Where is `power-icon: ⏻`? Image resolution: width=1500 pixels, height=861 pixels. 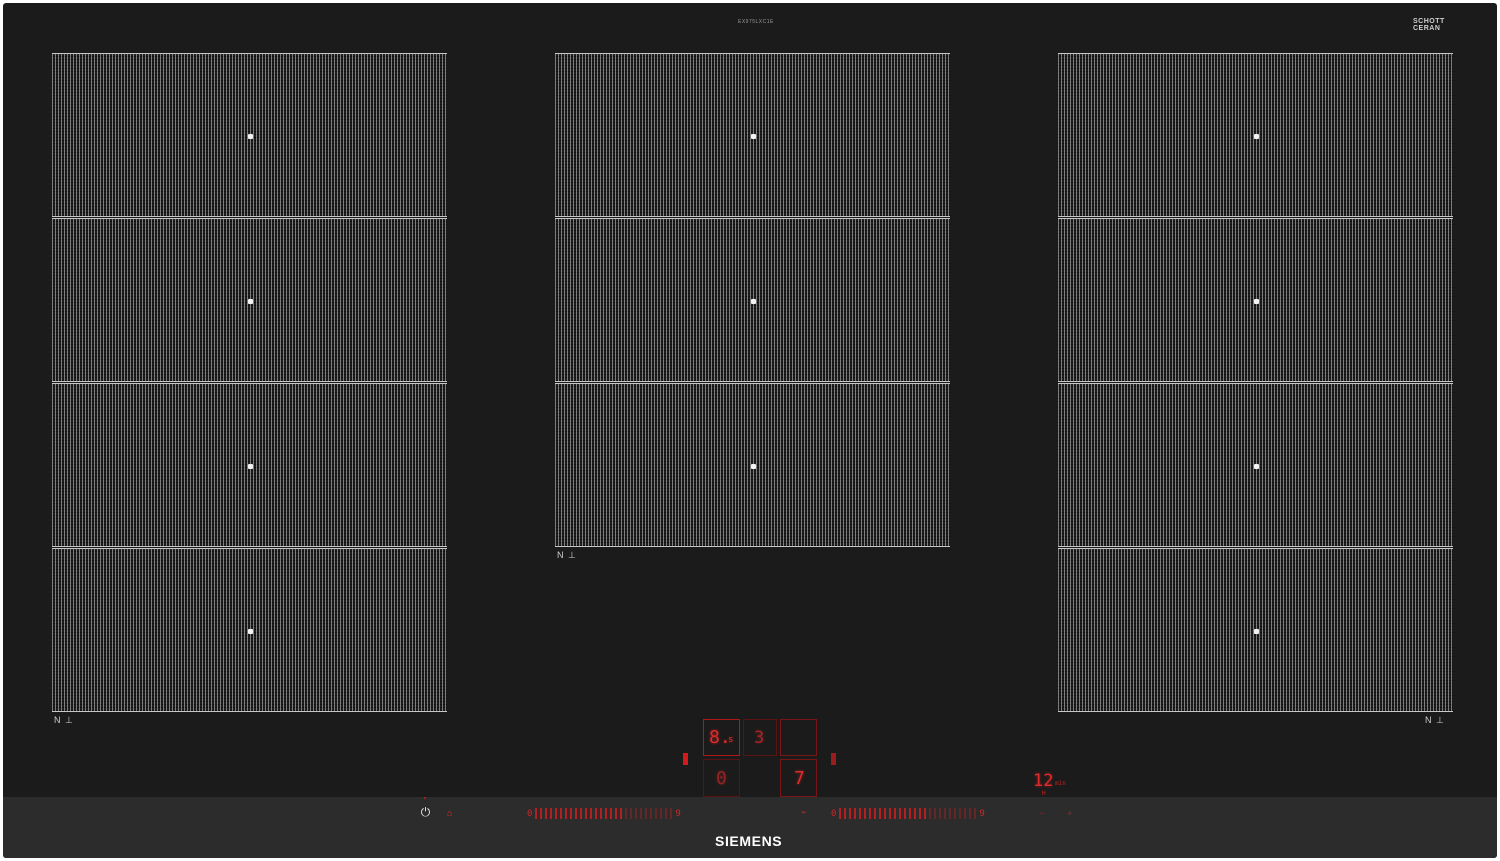
power-icon: ⏻ is located at coordinates (425, 812).